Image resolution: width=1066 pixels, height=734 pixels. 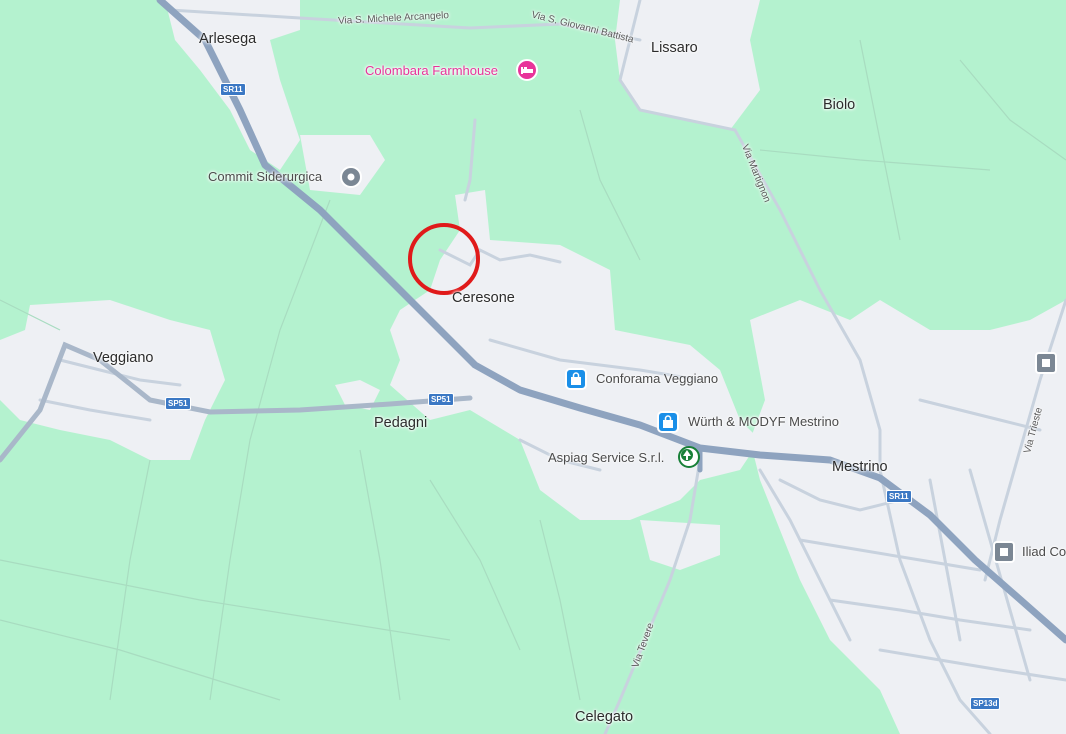 I want to click on poi-label-commit-siderurgica: Commit Siderurgica, so click(x=265, y=176).